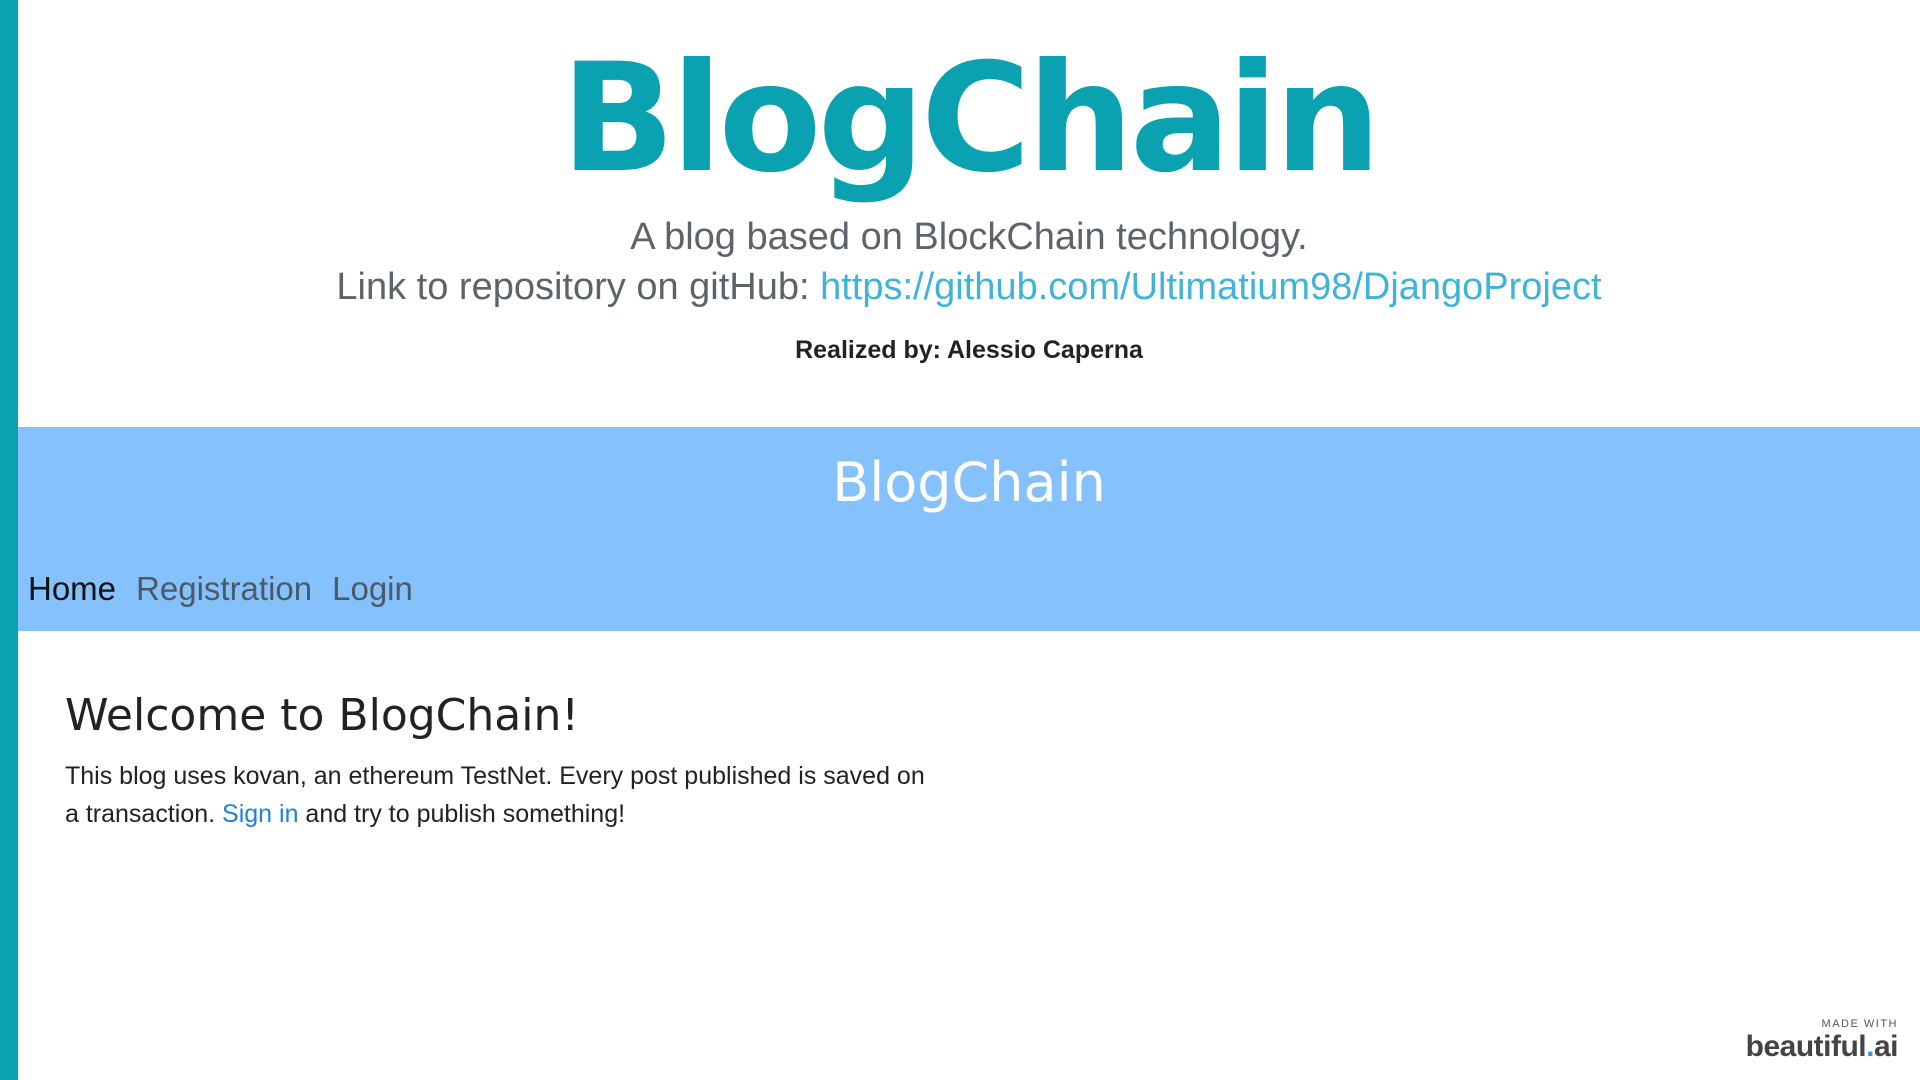  I want to click on made-with-label: MADE WITH, so click(1859, 1024).